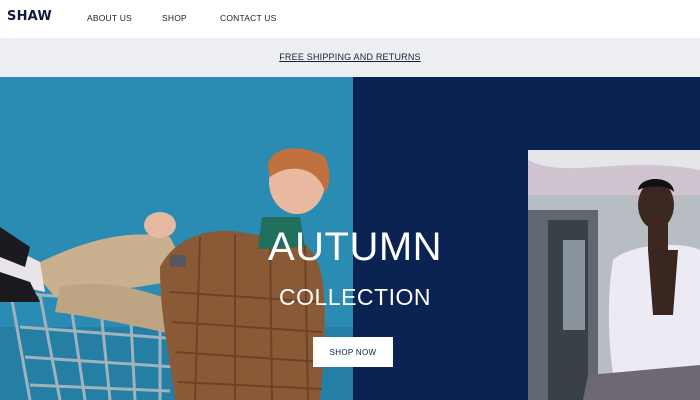 The width and height of the screenshot is (700, 400). Describe the element at coordinates (355, 297) in the screenshot. I see `hero-subtitle: COLLECTION` at that location.